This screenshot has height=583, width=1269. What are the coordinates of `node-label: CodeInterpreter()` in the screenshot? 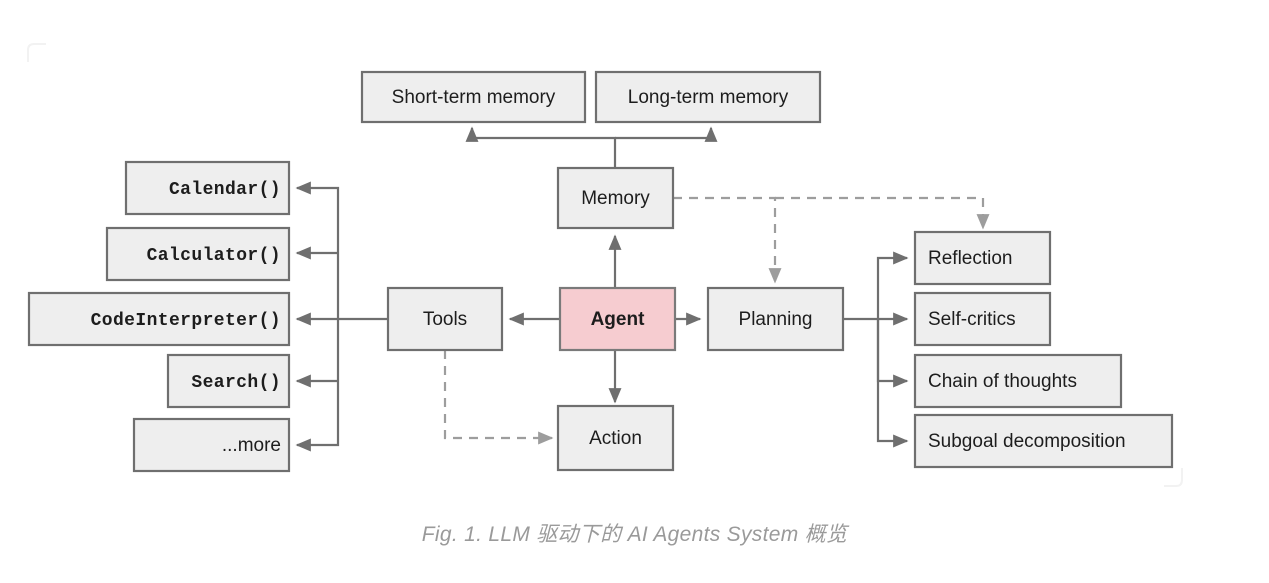 It's located at (186, 321).